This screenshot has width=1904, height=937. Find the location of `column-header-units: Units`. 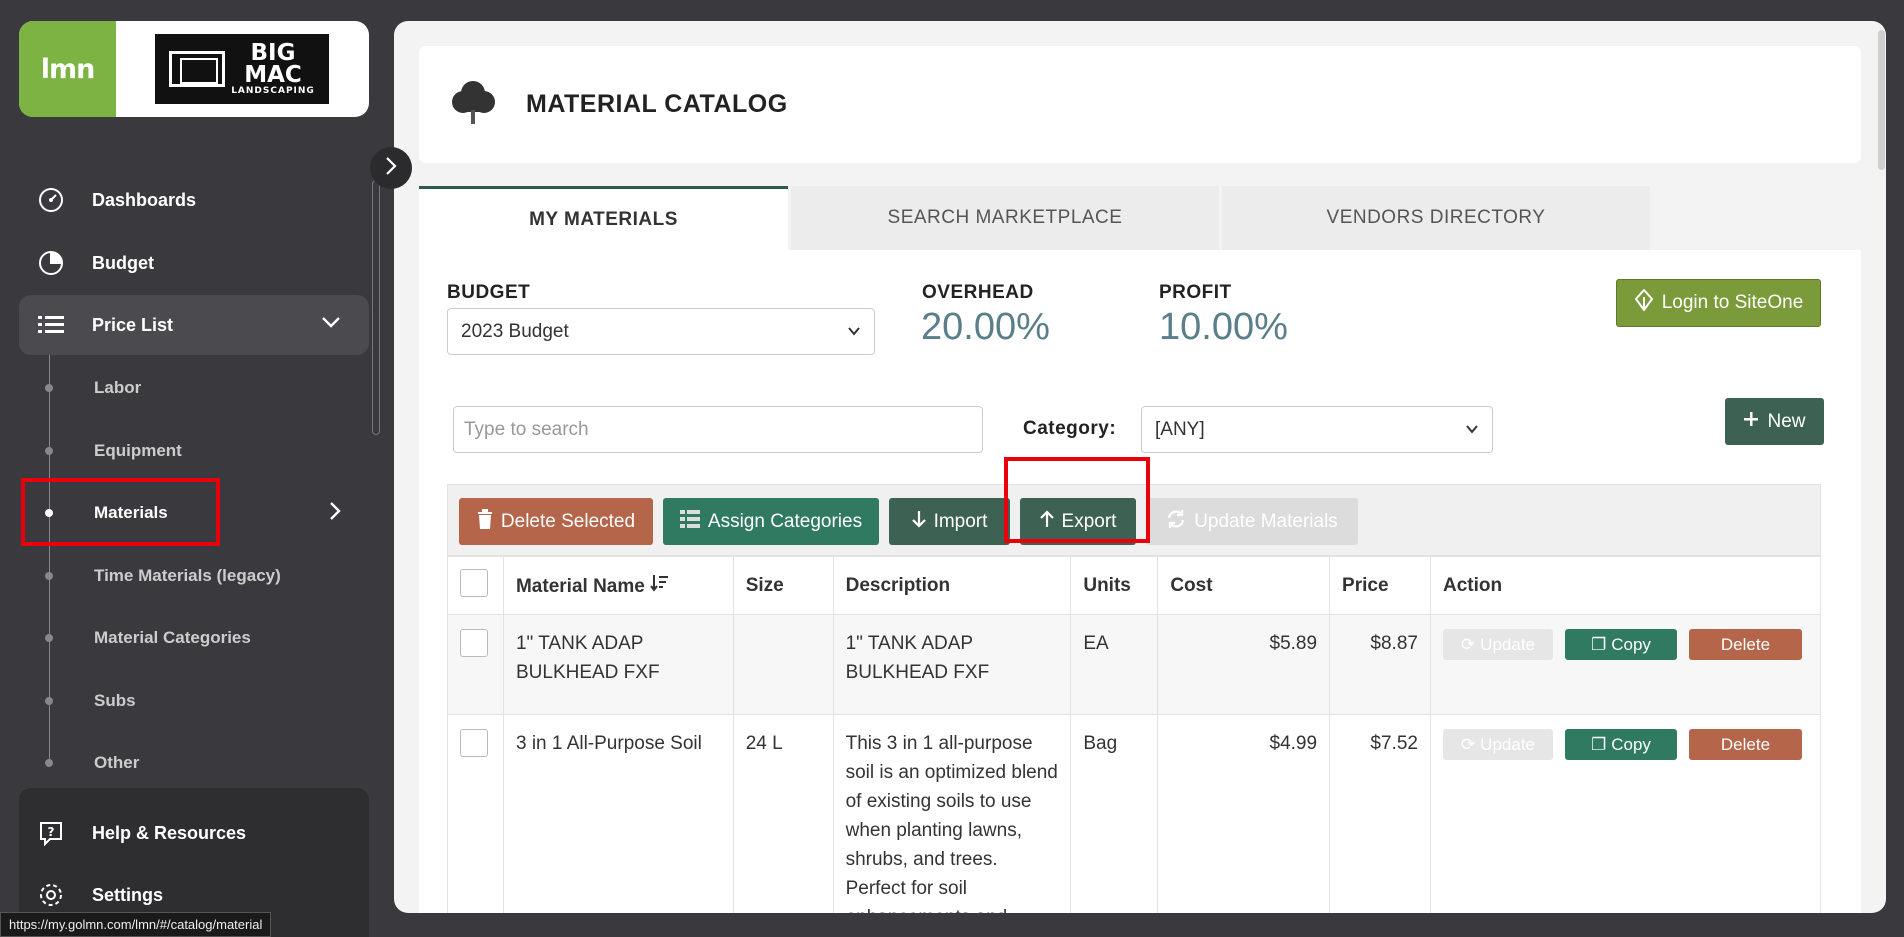

column-header-units: Units is located at coordinates (1114, 585).